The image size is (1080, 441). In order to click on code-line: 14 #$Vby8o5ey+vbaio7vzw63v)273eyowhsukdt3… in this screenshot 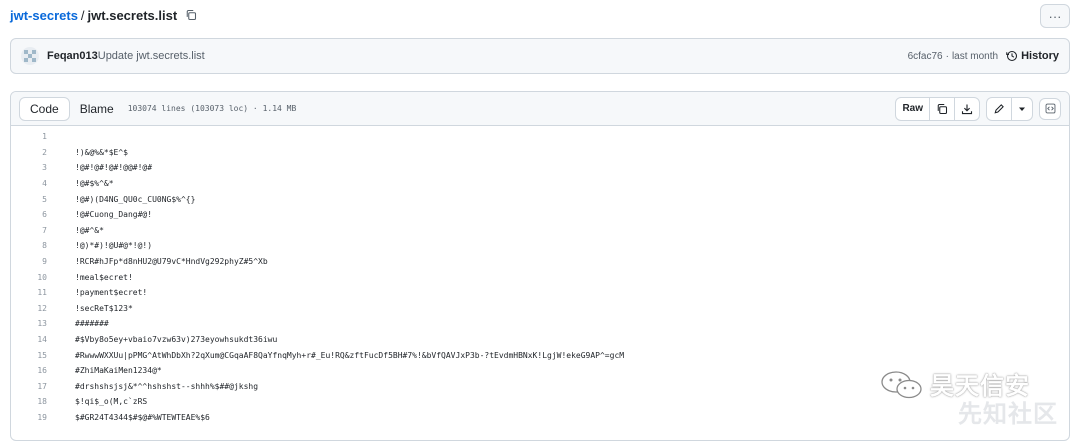, I will do `click(540, 340)`.